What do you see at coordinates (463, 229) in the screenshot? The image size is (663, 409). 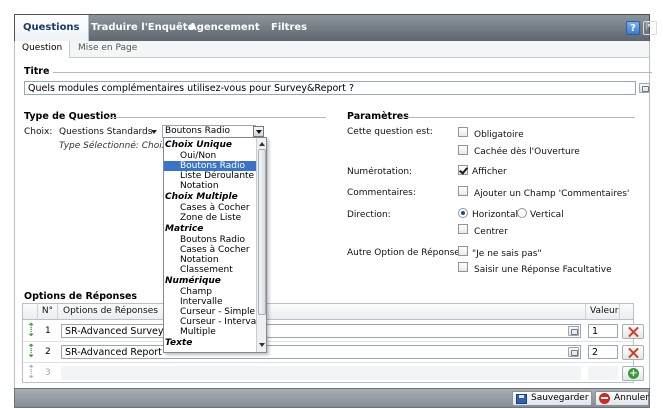 I see `centrer-checkbox` at bounding box center [463, 229].